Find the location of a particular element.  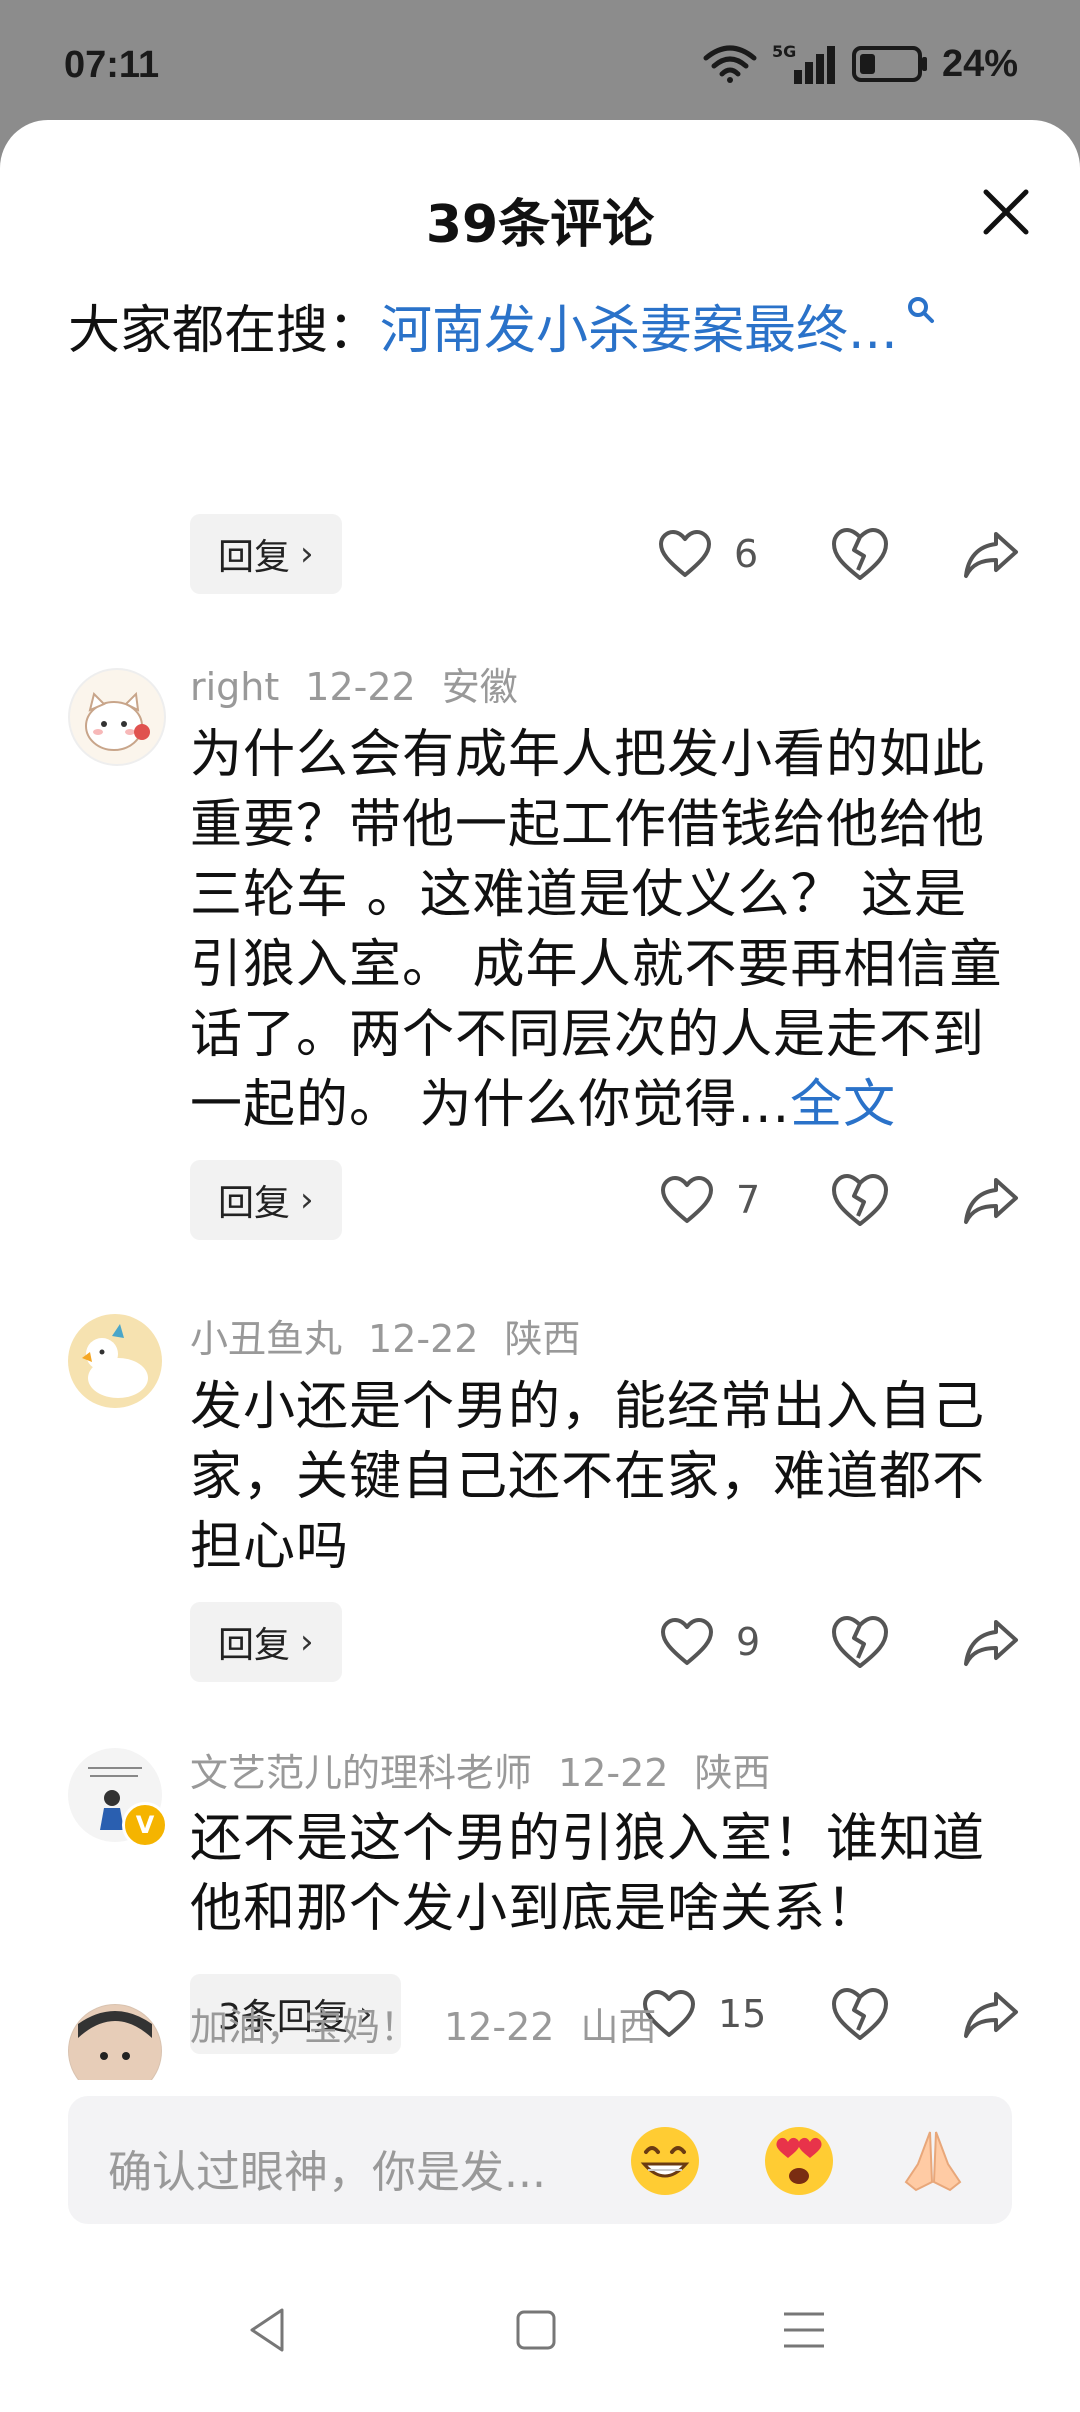

search-icon is located at coordinates (920, 309).